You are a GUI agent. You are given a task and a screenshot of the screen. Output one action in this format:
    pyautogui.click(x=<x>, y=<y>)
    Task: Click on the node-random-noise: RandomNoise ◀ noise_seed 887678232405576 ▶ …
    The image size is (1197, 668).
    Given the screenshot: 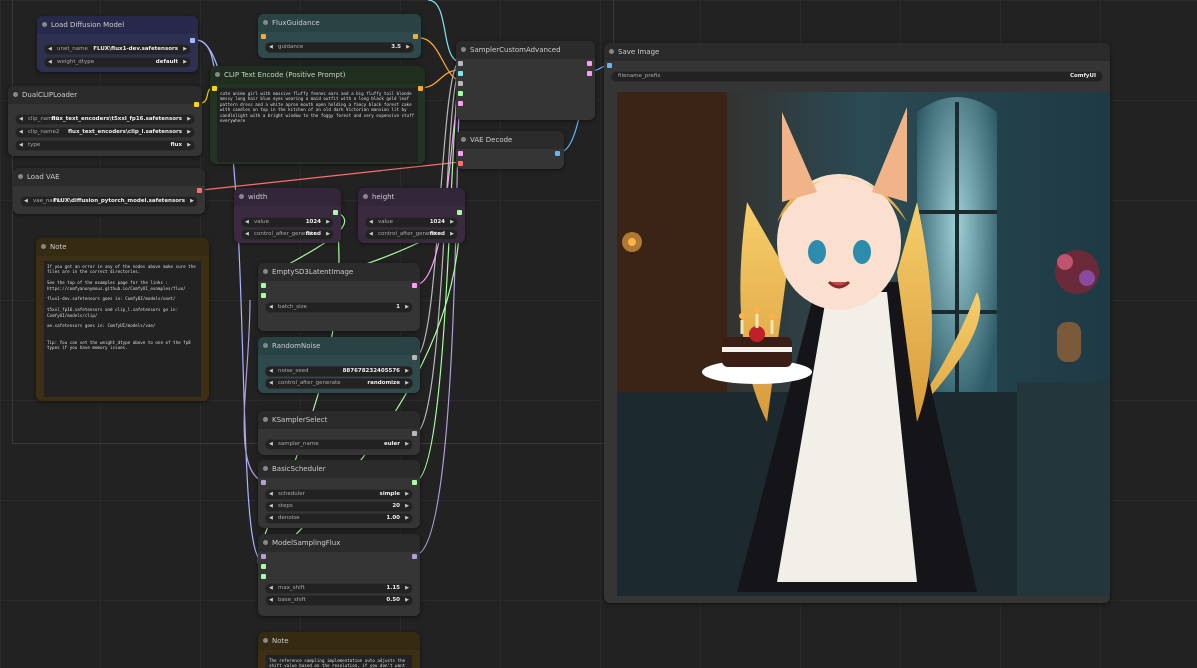 What is the action you would take?
    pyautogui.click(x=339, y=365)
    